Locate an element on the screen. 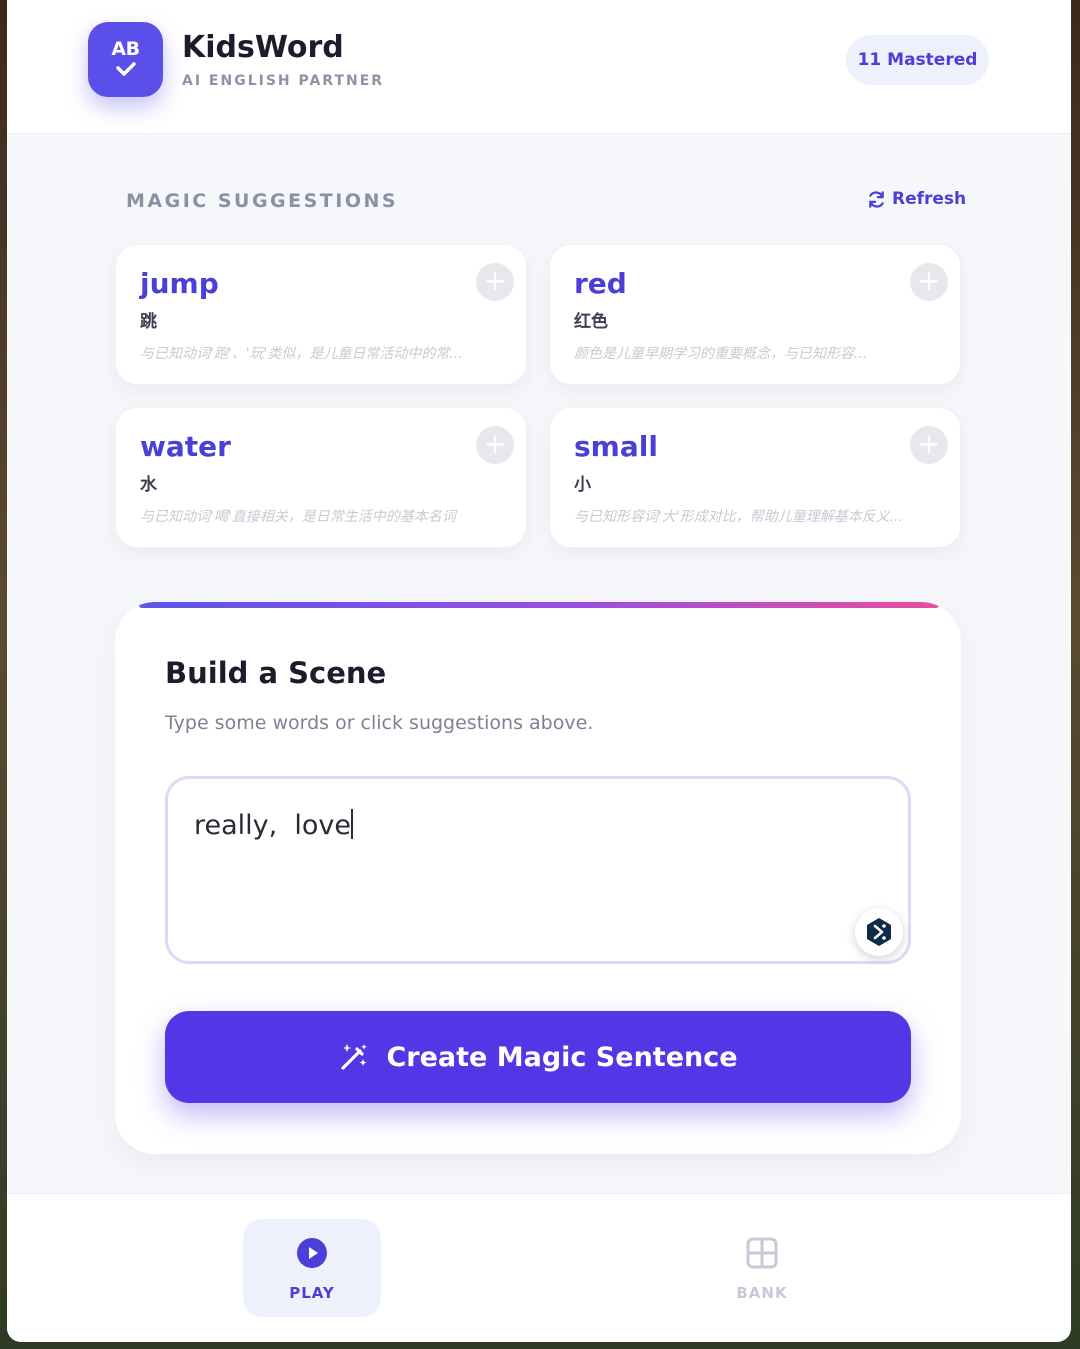 This screenshot has width=1080, height=1349. suggestion-word: small is located at coordinates (616, 446).